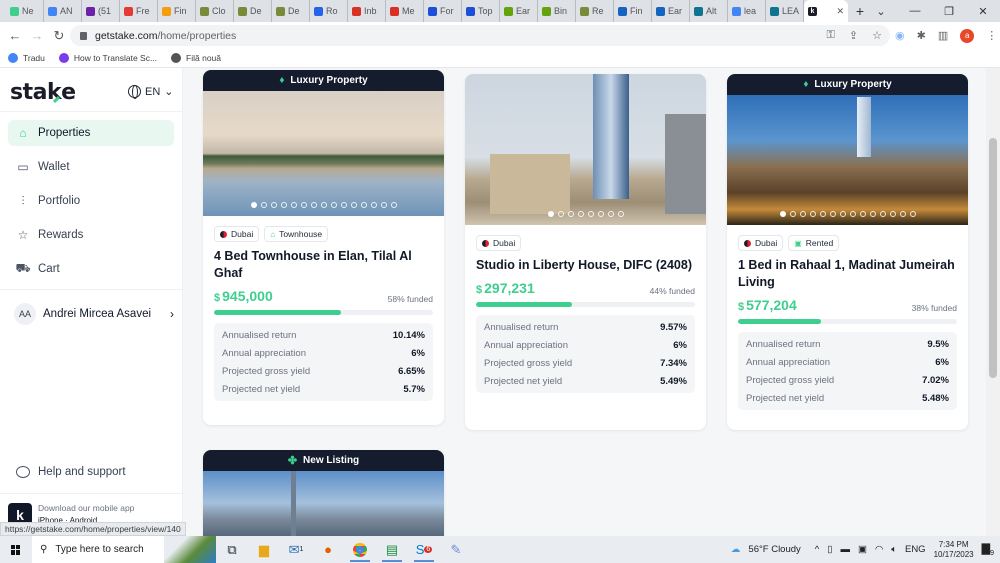  I want to click on reload-button: ↻, so click(59, 36).